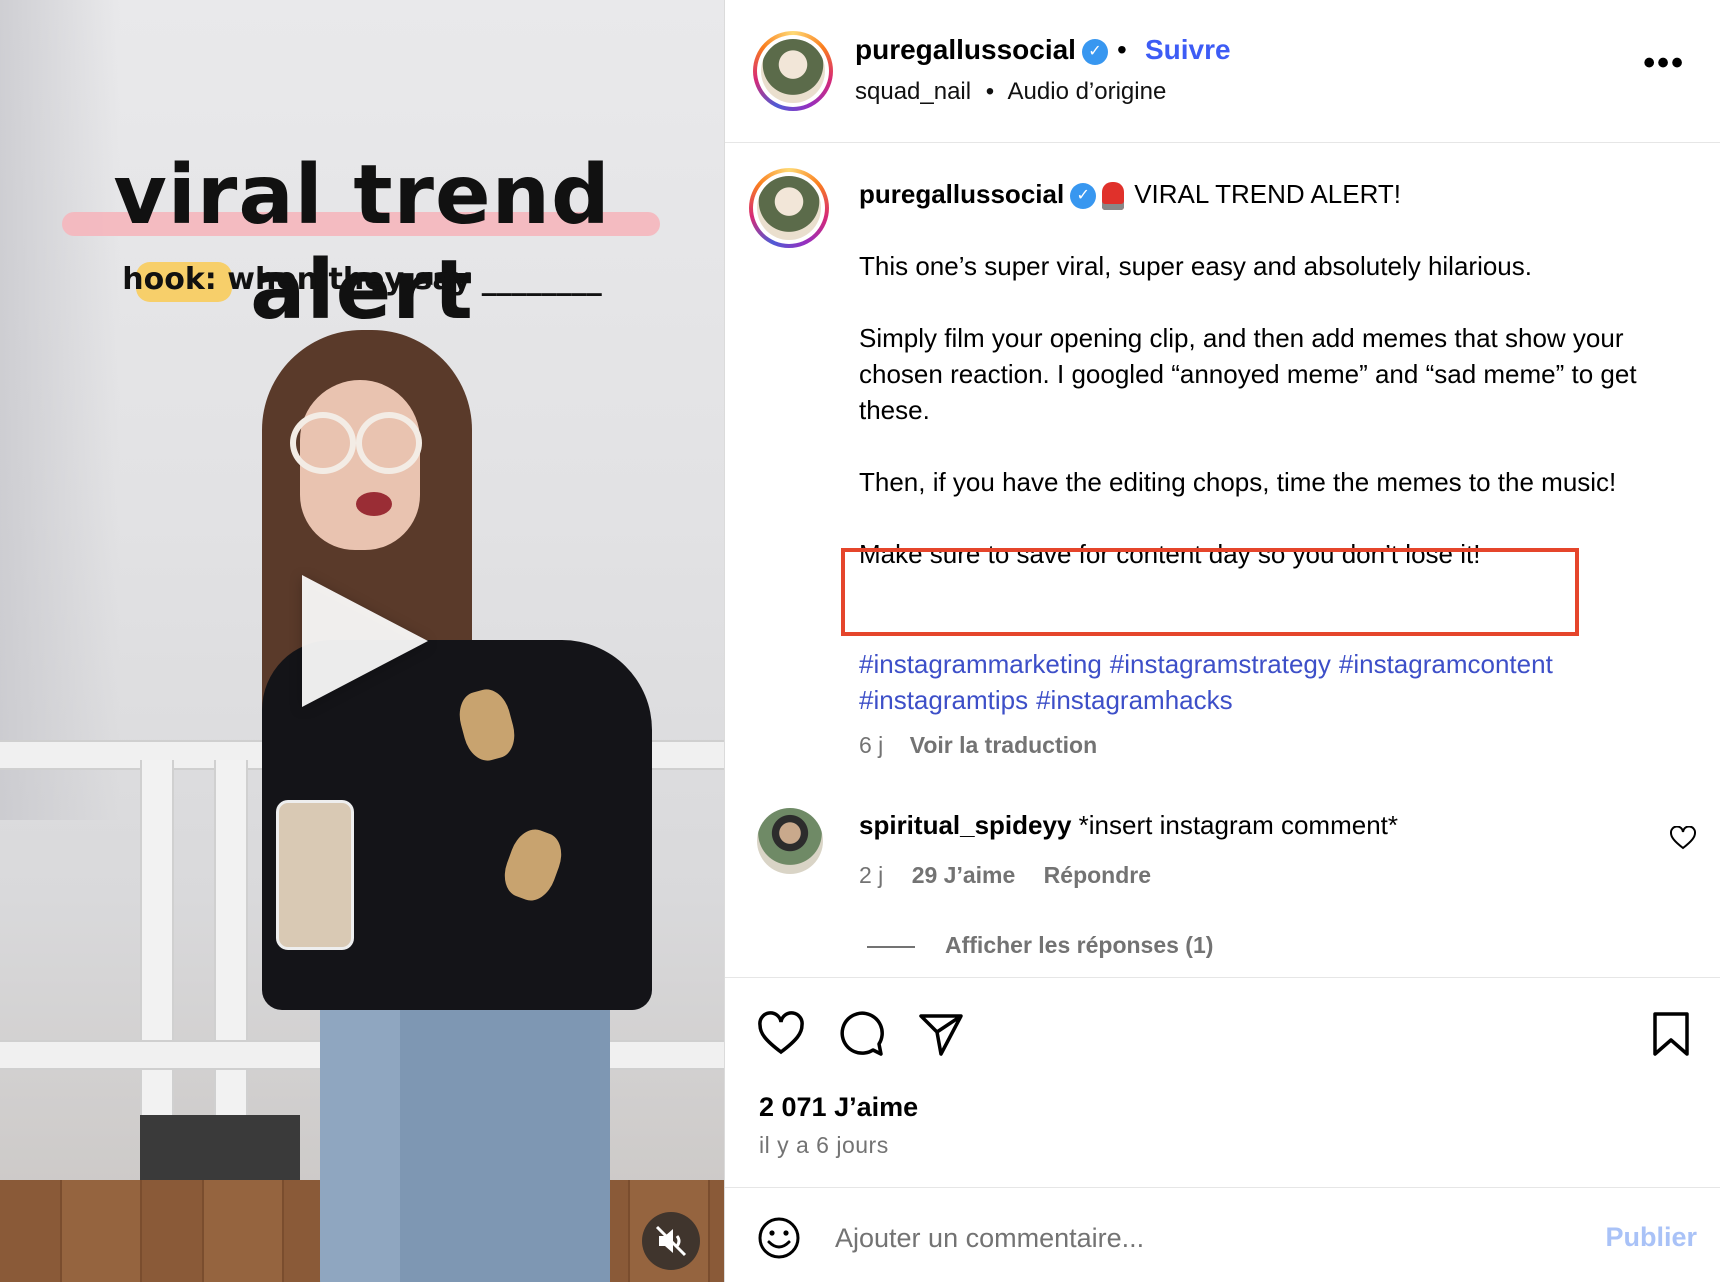 This screenshot has width=1720, height=1282. What do you see at coordinates (389, 443) in the screenshot?
I see `glasses-right` at bounding box center [389, 443].